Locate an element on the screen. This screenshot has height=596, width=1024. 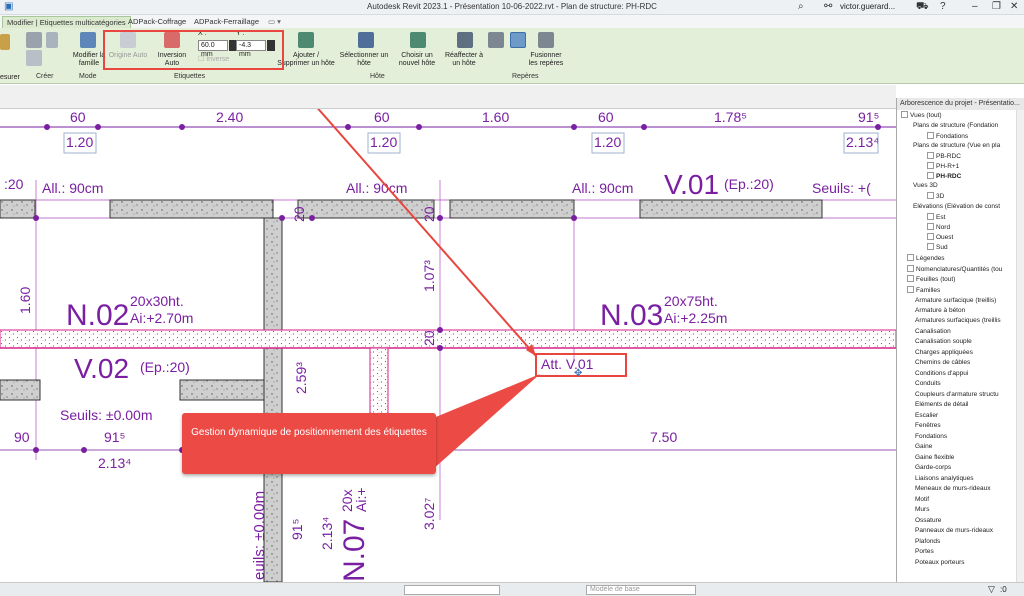
tree-family-item: Fenêtres is located at coordinates (928, 426).